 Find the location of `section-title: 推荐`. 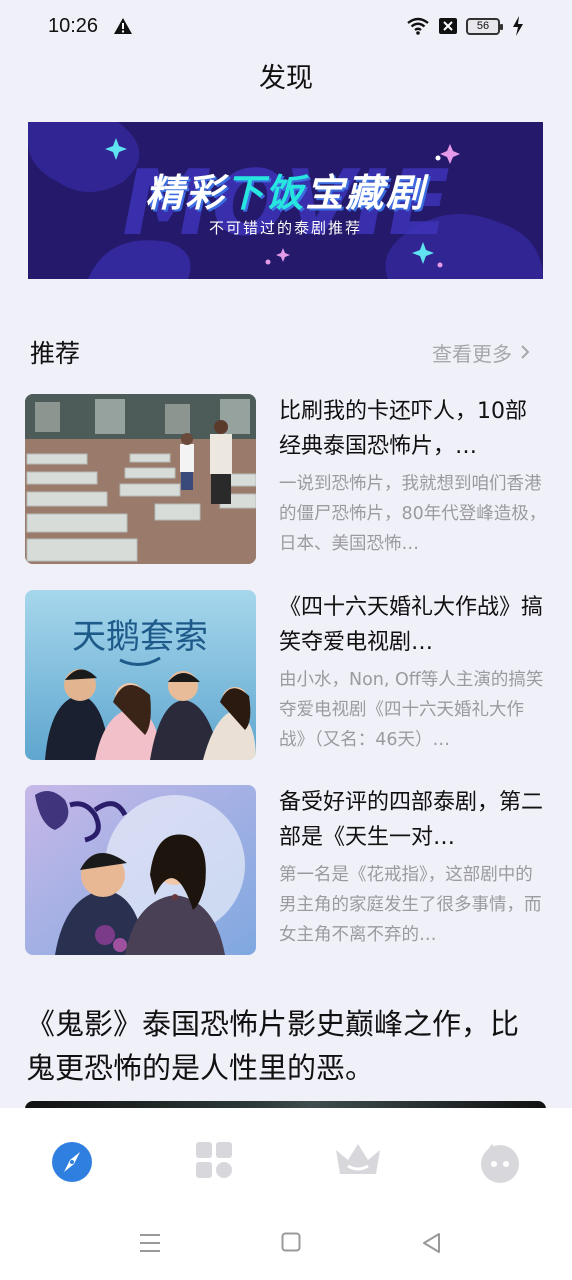

section-title: 推荐 is located at coordinates (55, 353).